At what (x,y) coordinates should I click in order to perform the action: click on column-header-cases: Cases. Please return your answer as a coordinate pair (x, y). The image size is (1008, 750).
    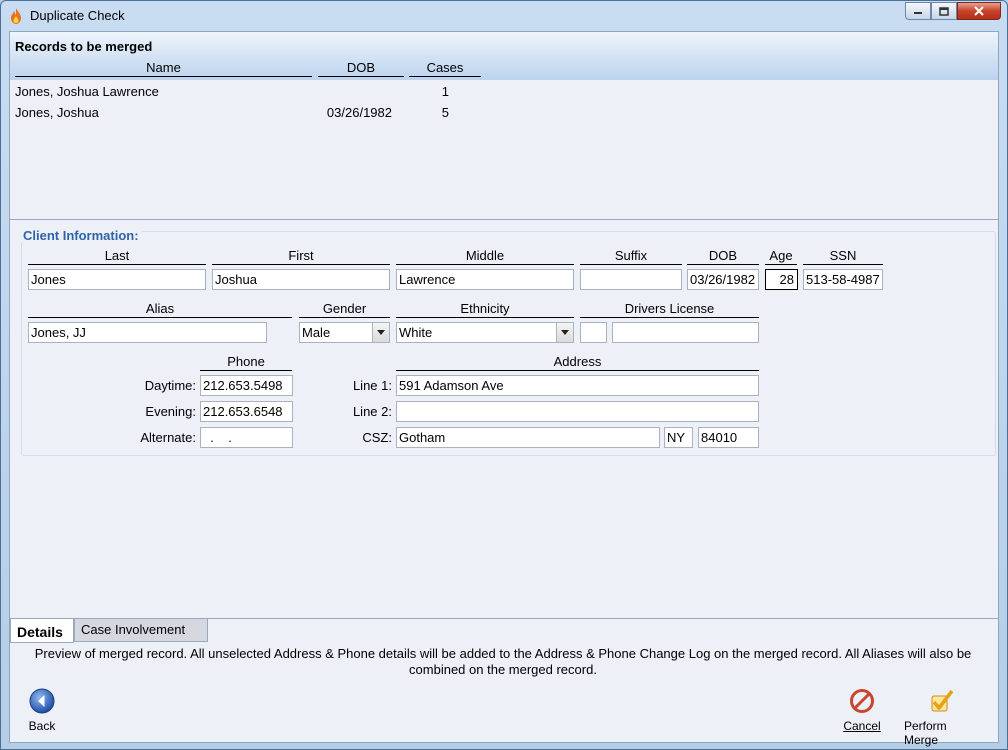
    Looking at the image, I should click on (445, 68).